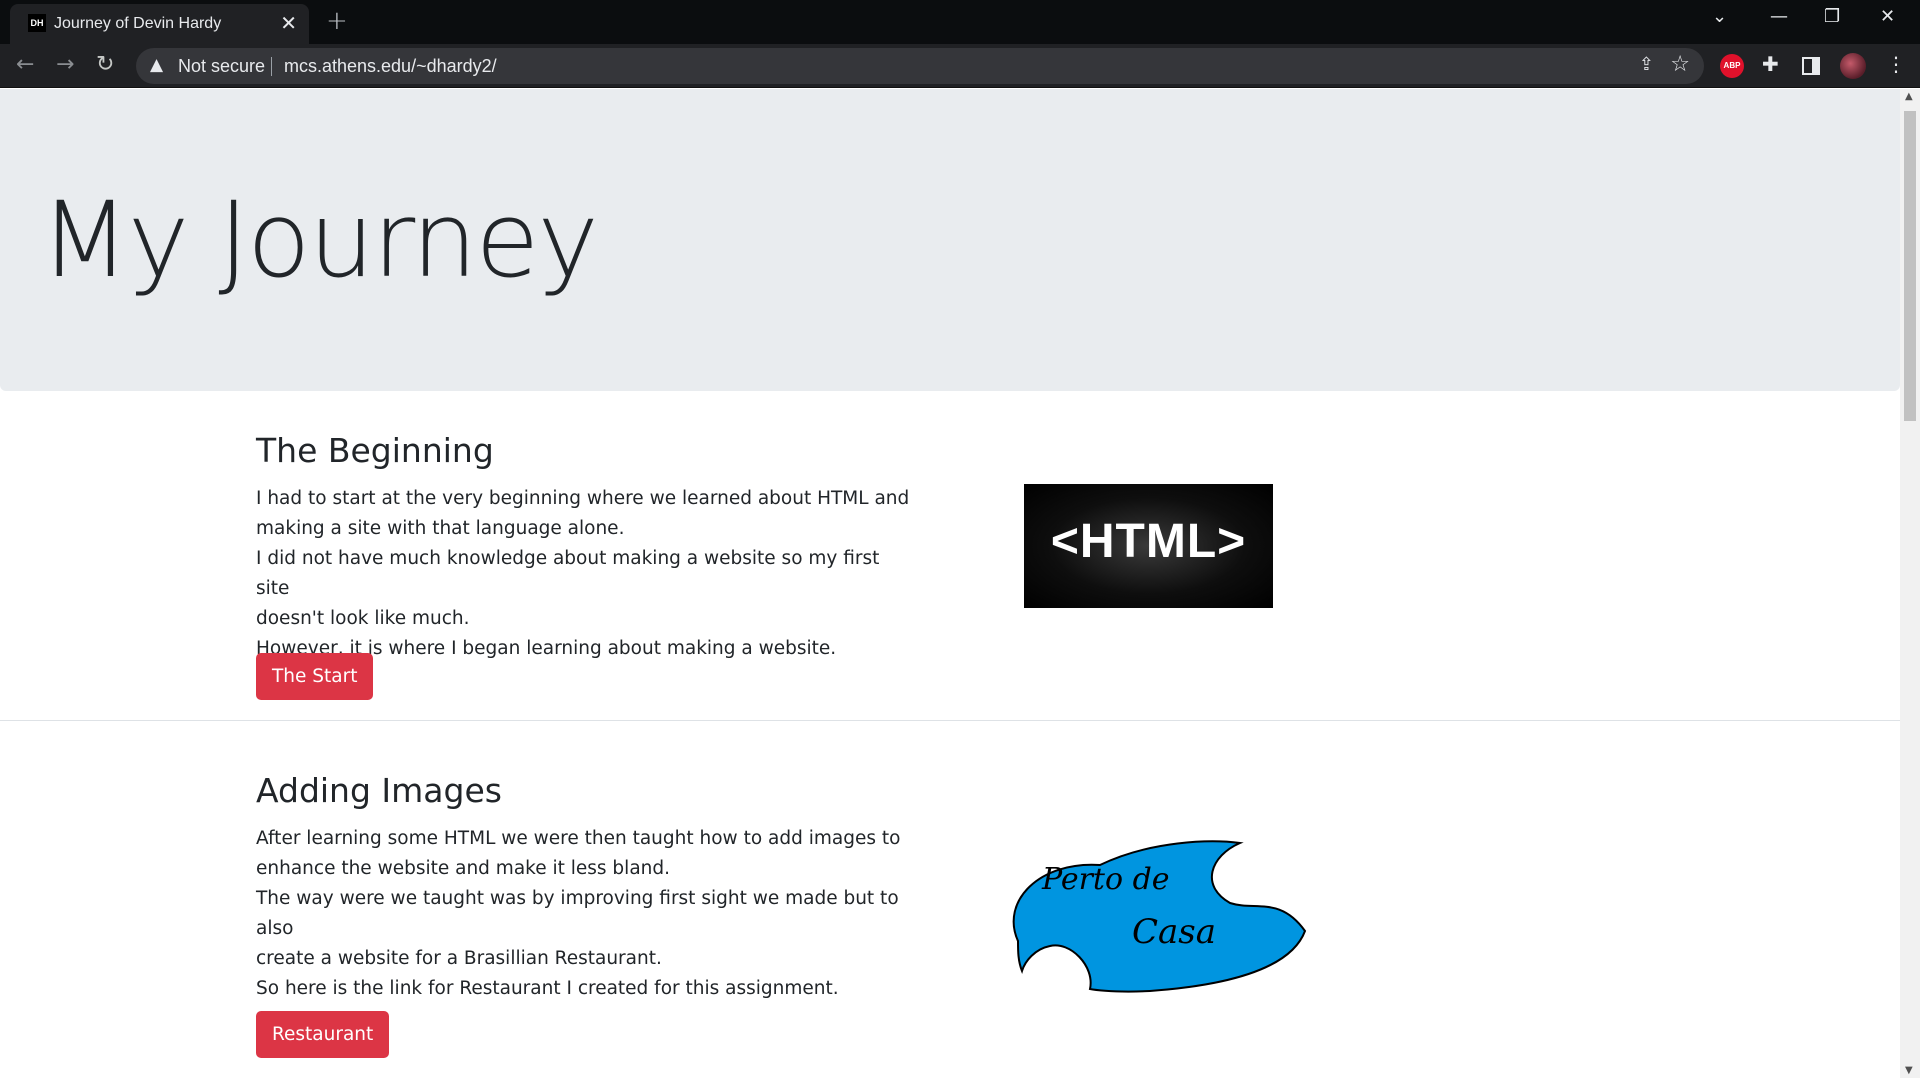 This screenshot has width=1920, height=1080. I want to click on warning-icon: ▲, so click(156, 65).